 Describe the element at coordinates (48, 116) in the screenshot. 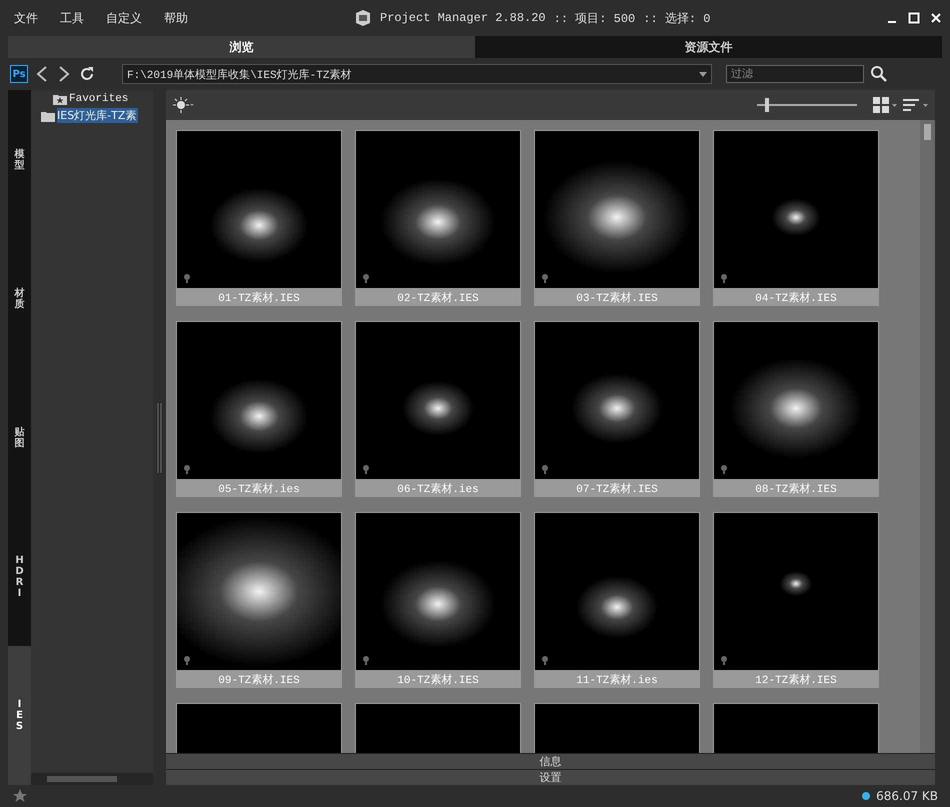

I see `folder-icon` at that location.